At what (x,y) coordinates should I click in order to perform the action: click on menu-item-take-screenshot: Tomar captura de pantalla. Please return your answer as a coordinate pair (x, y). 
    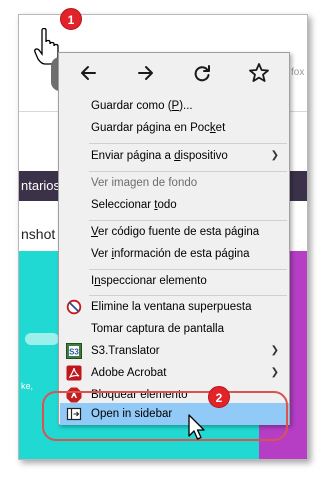
    Looking at the image, I should click on (174, 329).